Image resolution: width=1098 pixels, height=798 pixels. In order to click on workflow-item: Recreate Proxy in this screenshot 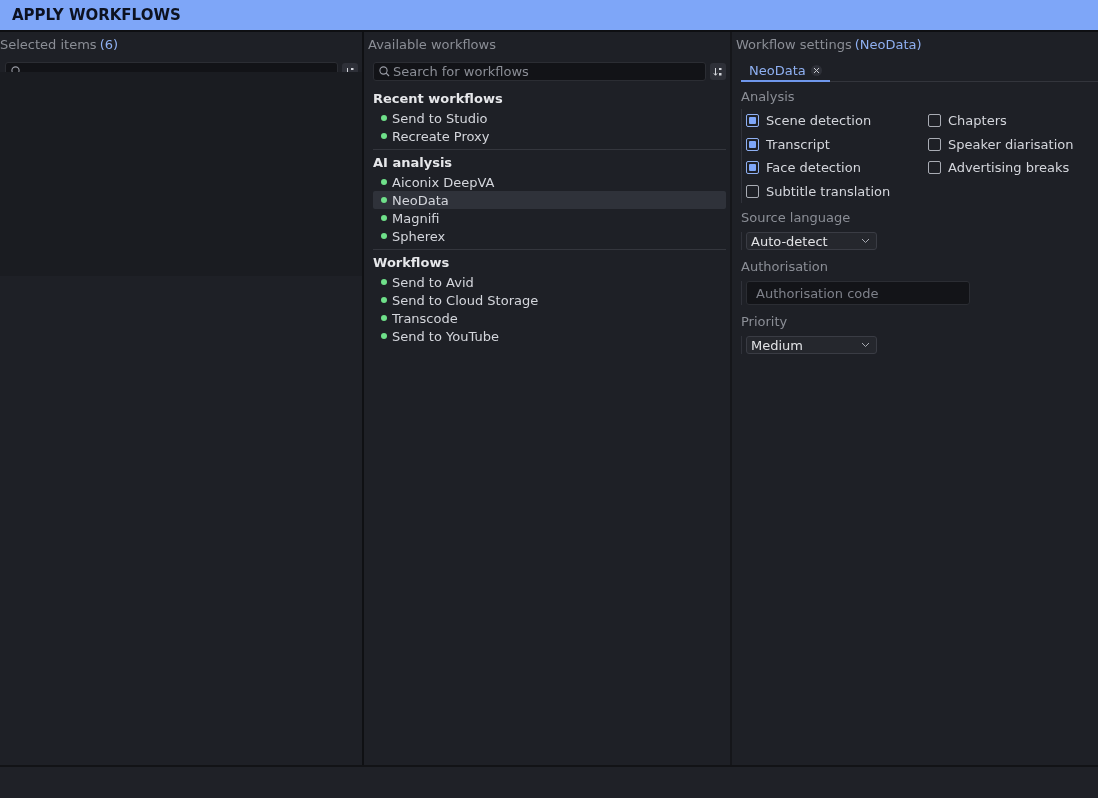, I will do `click(549, 136)`.